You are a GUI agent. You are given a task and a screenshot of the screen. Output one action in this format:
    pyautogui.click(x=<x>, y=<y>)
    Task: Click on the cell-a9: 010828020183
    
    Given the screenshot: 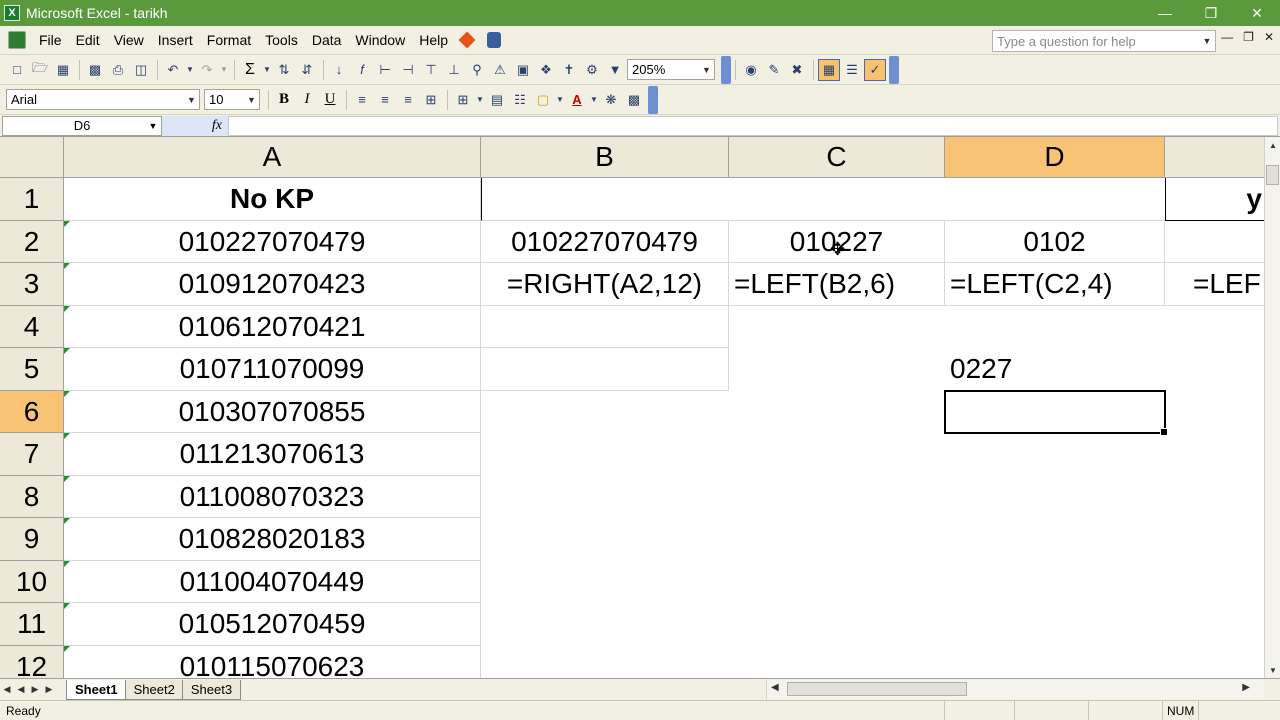 What is the action you would take?
    pyautogui.click(x=272, y=539)
    